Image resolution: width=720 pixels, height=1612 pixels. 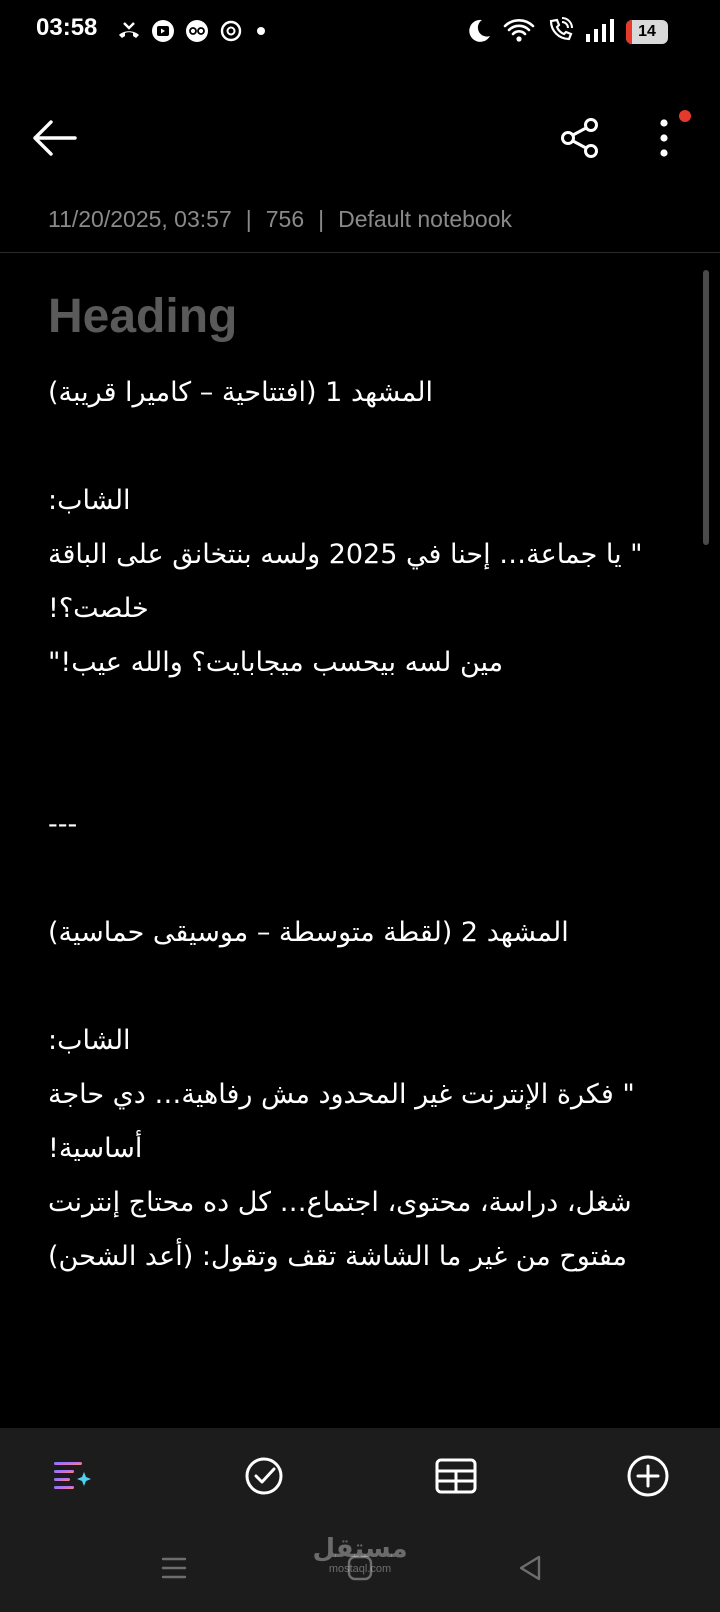 I want to click on battery-icon: 14, so click(x=647, y=32).